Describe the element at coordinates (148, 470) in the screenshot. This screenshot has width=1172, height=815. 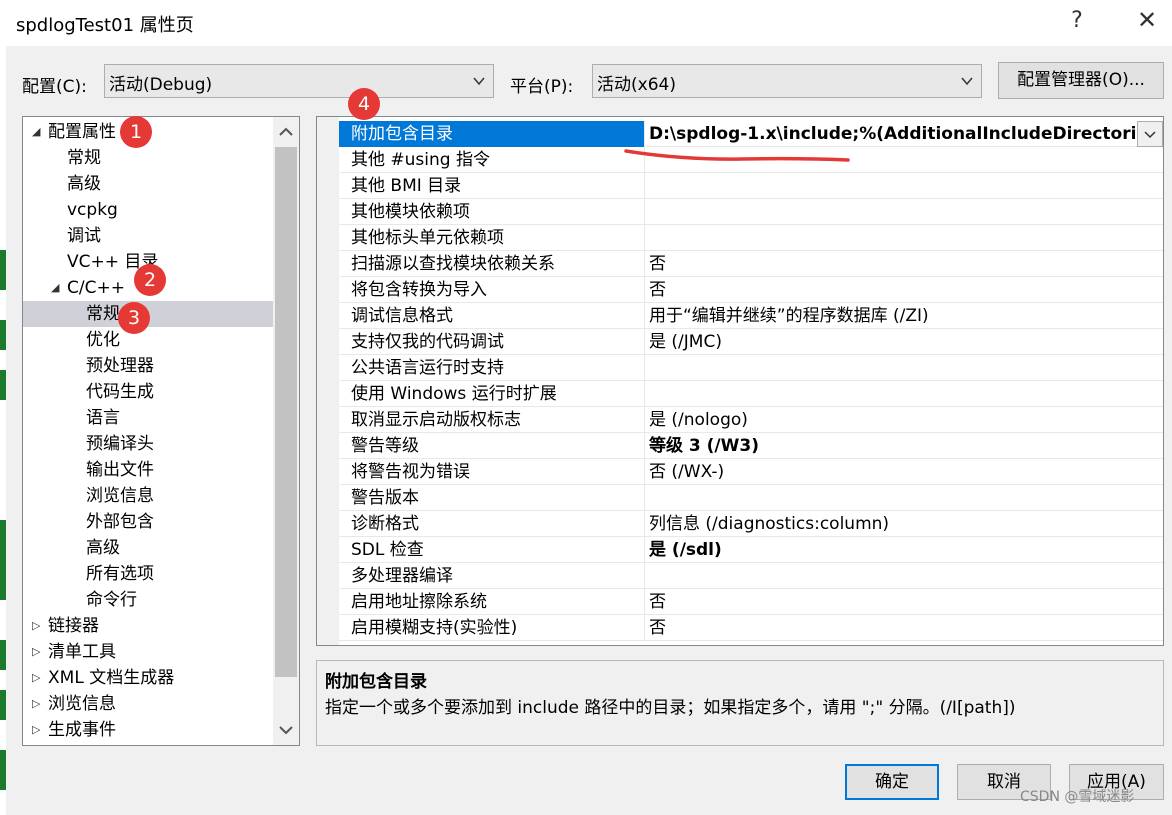
I see `tree-item: 输出文件` at that location.